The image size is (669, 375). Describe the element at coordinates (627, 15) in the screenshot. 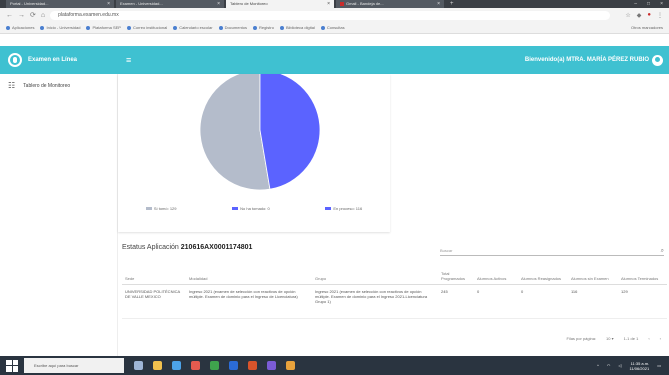

I see `star-icon: ☆` at that location.